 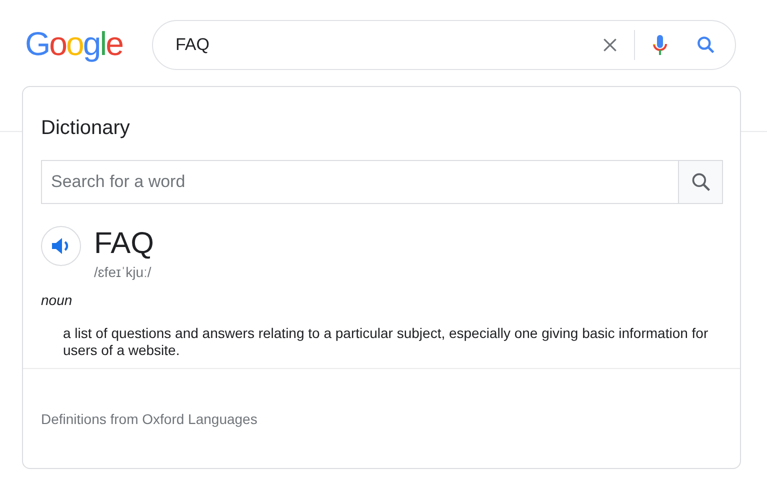 I want to click on search-input: FAQ, so click(x=387, y=45).